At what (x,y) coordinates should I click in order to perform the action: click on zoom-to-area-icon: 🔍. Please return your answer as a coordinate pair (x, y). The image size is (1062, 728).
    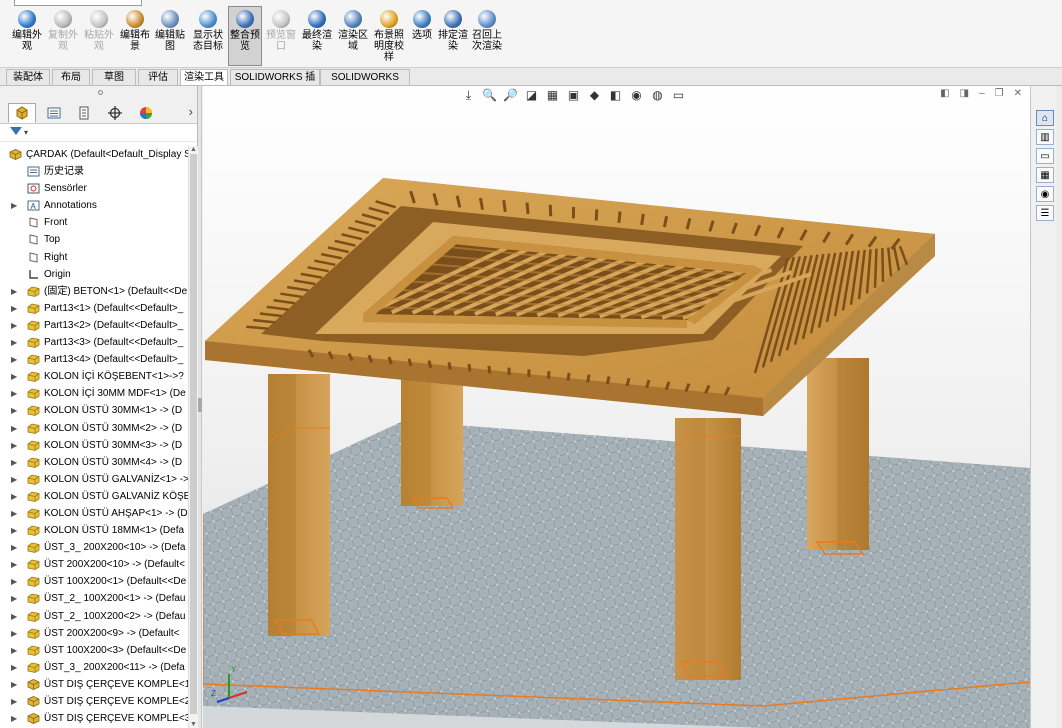
    Looking at the image, I should click on (489, 95).